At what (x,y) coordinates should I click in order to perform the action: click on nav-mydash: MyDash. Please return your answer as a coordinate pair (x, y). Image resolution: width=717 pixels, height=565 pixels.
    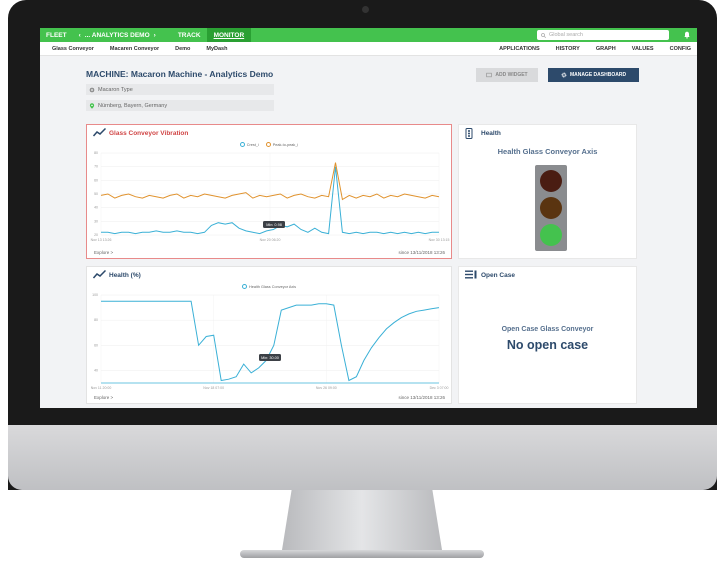
    Looking at the image, I should click on (216, 49).